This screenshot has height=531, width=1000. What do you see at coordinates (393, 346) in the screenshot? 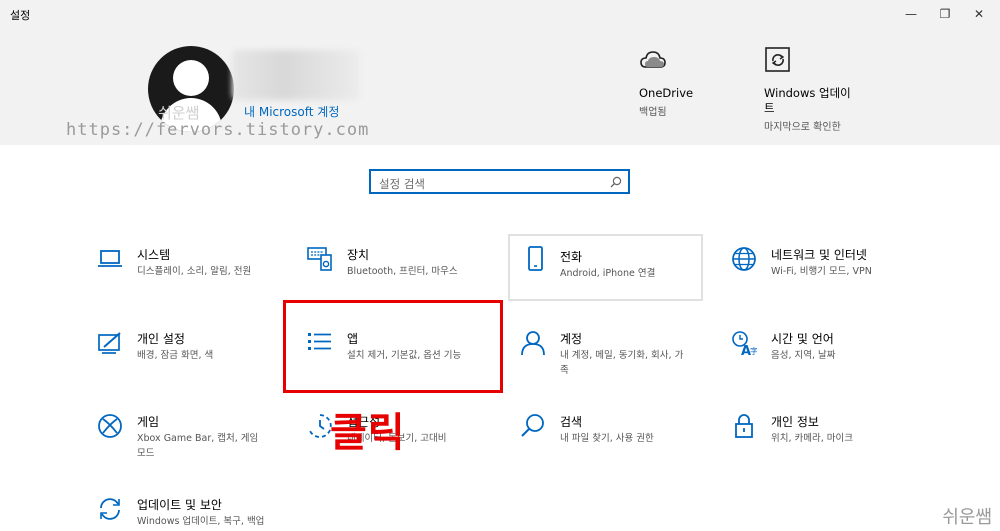
I see `highlight-box` at bounding box center [393, 346].